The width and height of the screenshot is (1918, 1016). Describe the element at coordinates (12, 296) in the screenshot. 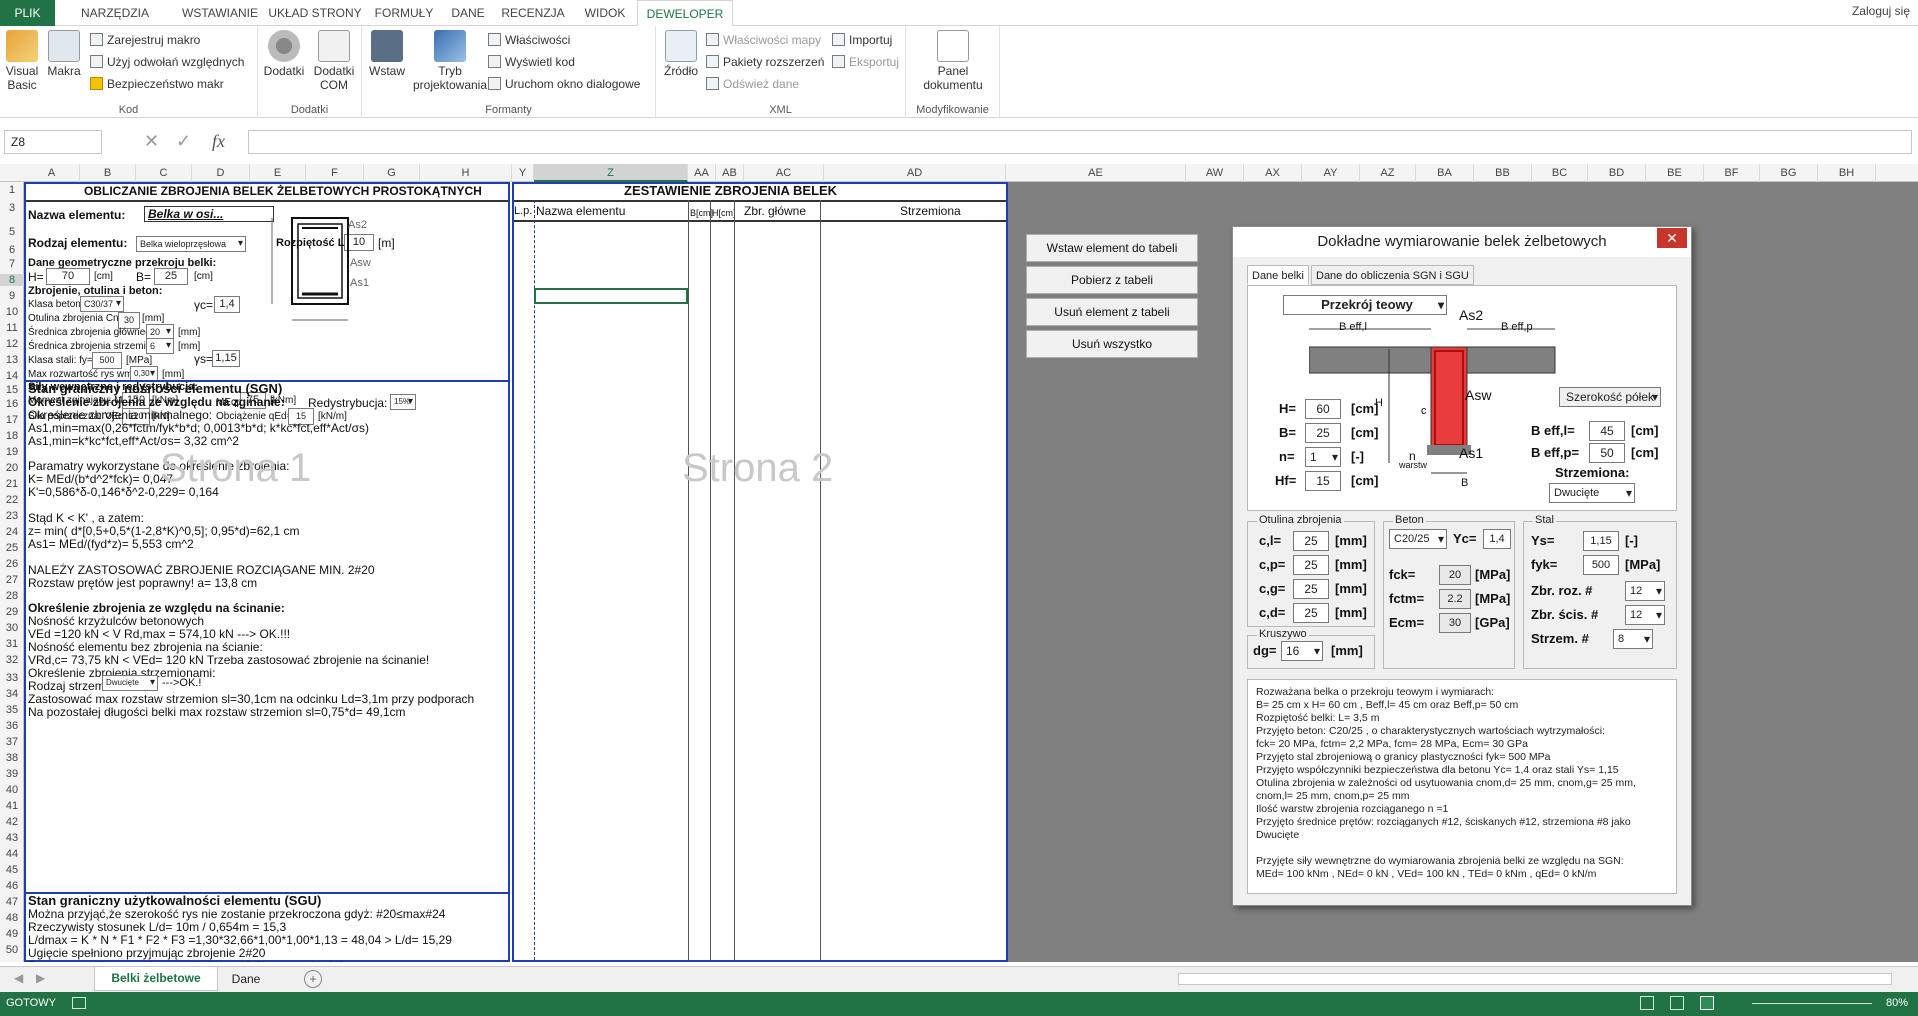

I see `row-header: 9` at that location.